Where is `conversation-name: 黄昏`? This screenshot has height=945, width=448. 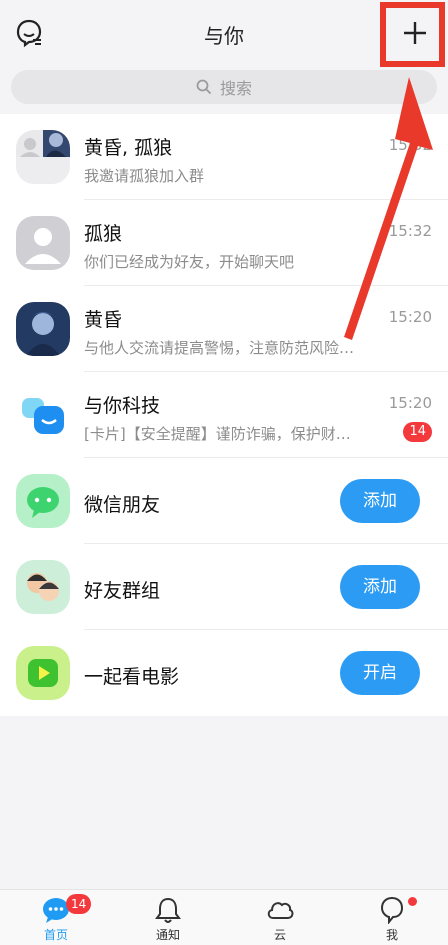 conversation-name: 黄昏 is located at coordinates (103, 320).